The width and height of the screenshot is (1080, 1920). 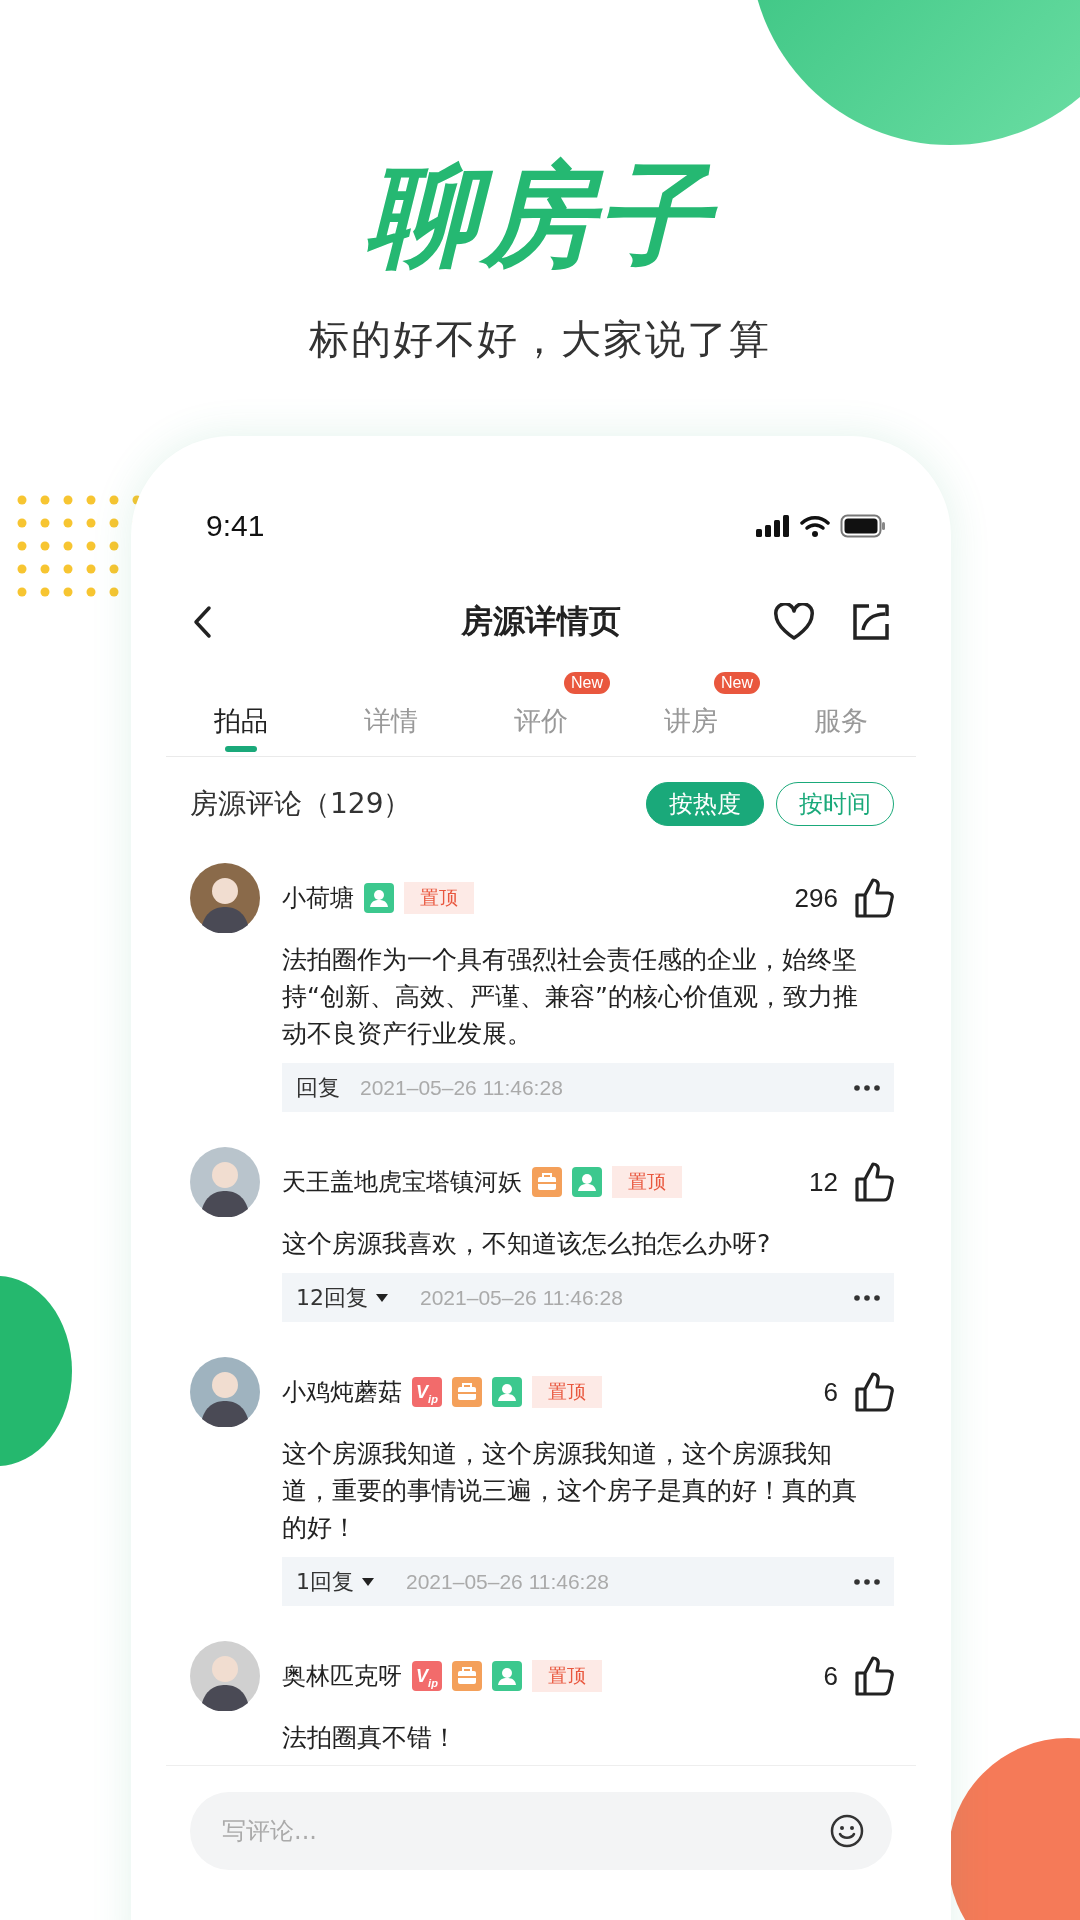 What do you see at coordinates (835, 804) in the screenshot?
I see `sort-button: 按时间` at bounding box center [835, 804].